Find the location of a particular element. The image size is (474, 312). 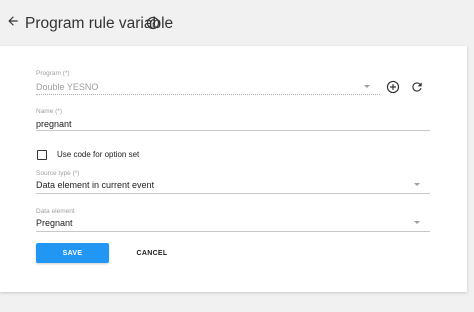

source-type-field-label: Source type (*) is located at coordinates (58, 173).